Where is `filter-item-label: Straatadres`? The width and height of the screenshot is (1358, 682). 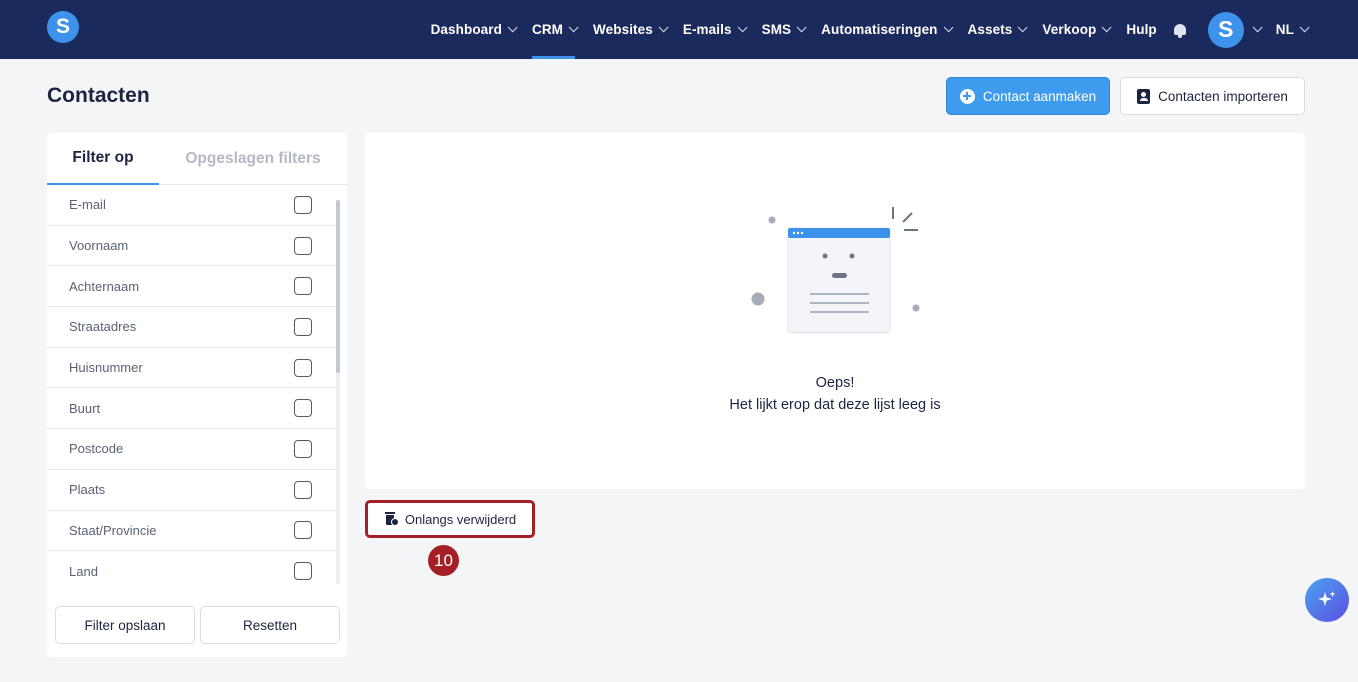 filter-item-label: Straatadres is located at coordinates (103, 327).